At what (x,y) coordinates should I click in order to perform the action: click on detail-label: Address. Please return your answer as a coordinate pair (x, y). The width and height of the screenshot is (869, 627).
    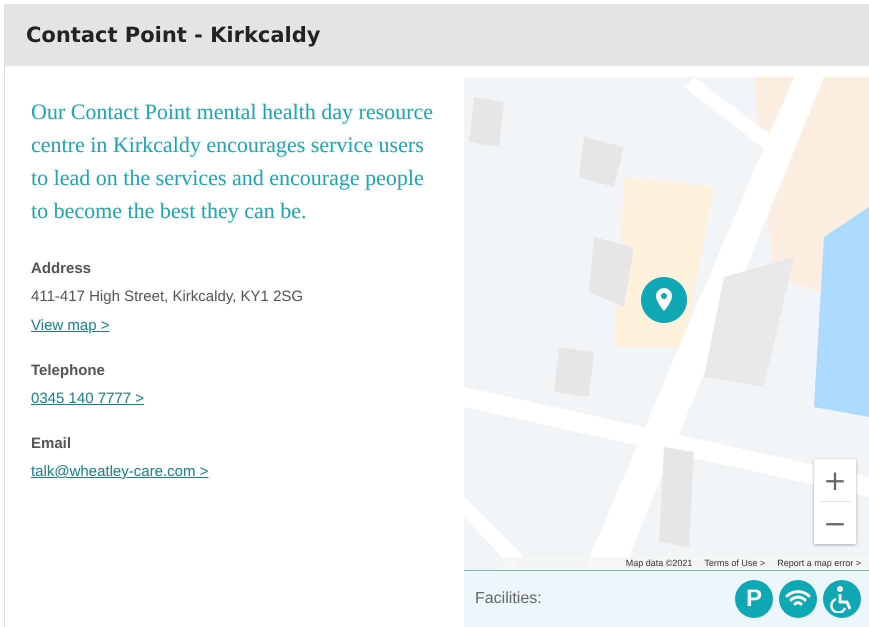
    Looking at the image, I should click on (61, 268).